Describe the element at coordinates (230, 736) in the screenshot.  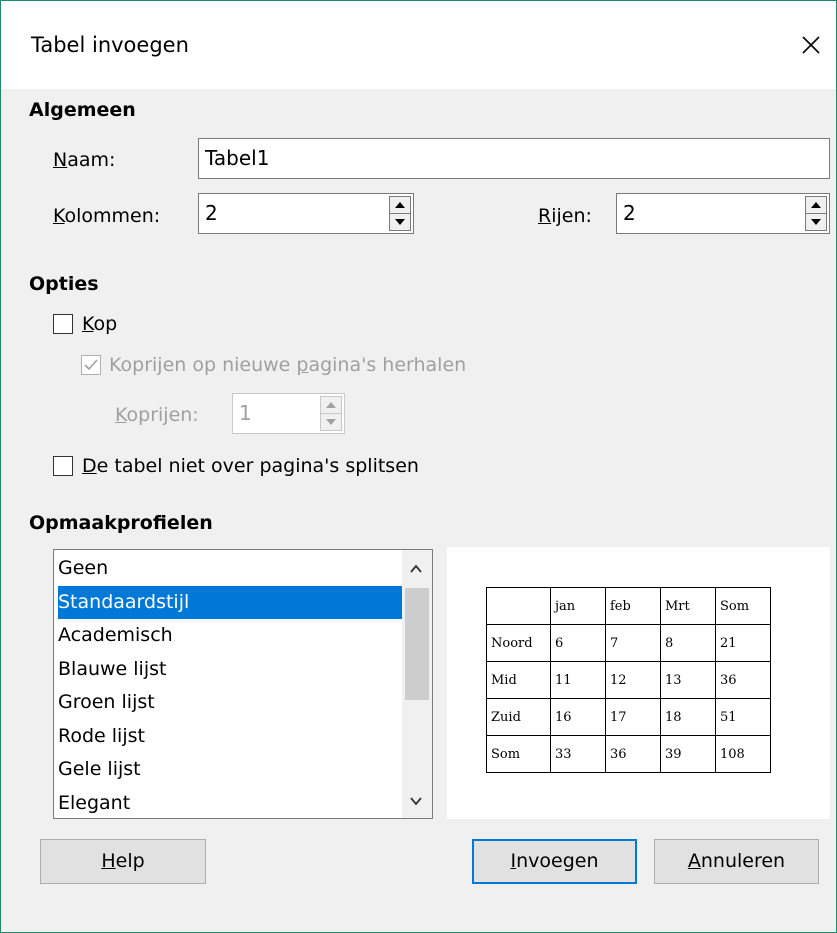
I see `list-item: Rode lijst` at that location.